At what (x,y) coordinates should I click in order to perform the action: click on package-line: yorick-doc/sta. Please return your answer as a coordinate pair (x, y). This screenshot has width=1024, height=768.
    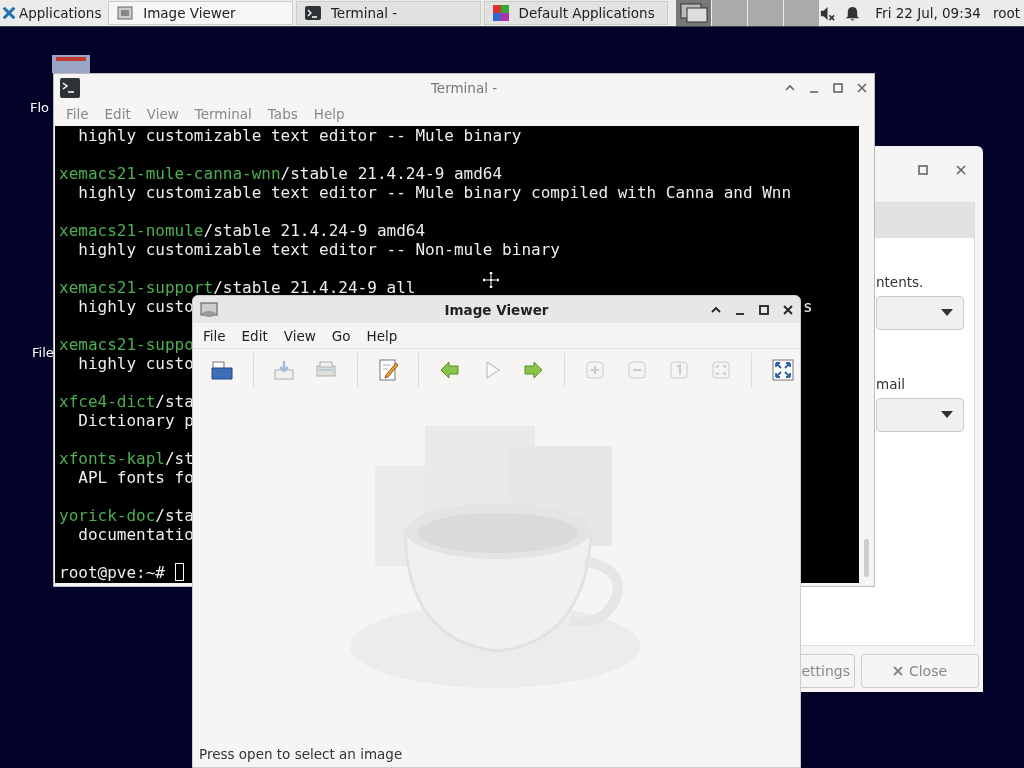
    Looking at the image, I should click on (126, 515).